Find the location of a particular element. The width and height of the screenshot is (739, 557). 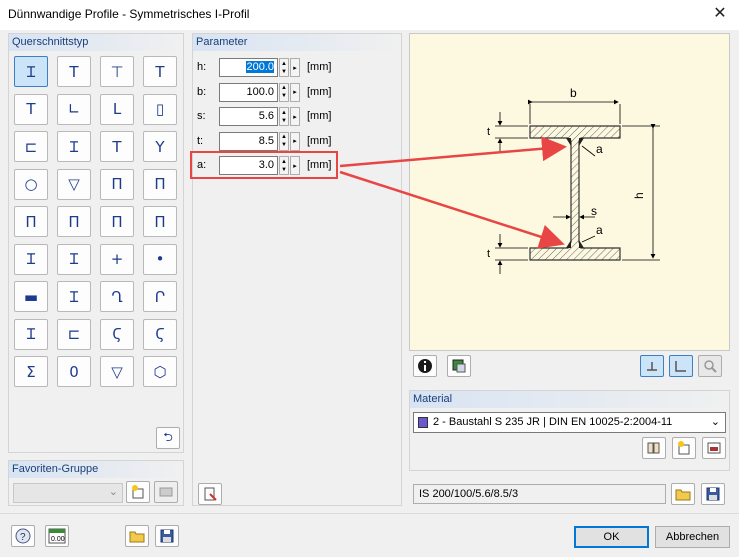

cancel-button: Abbrechen is located at coordinates (692, 537).